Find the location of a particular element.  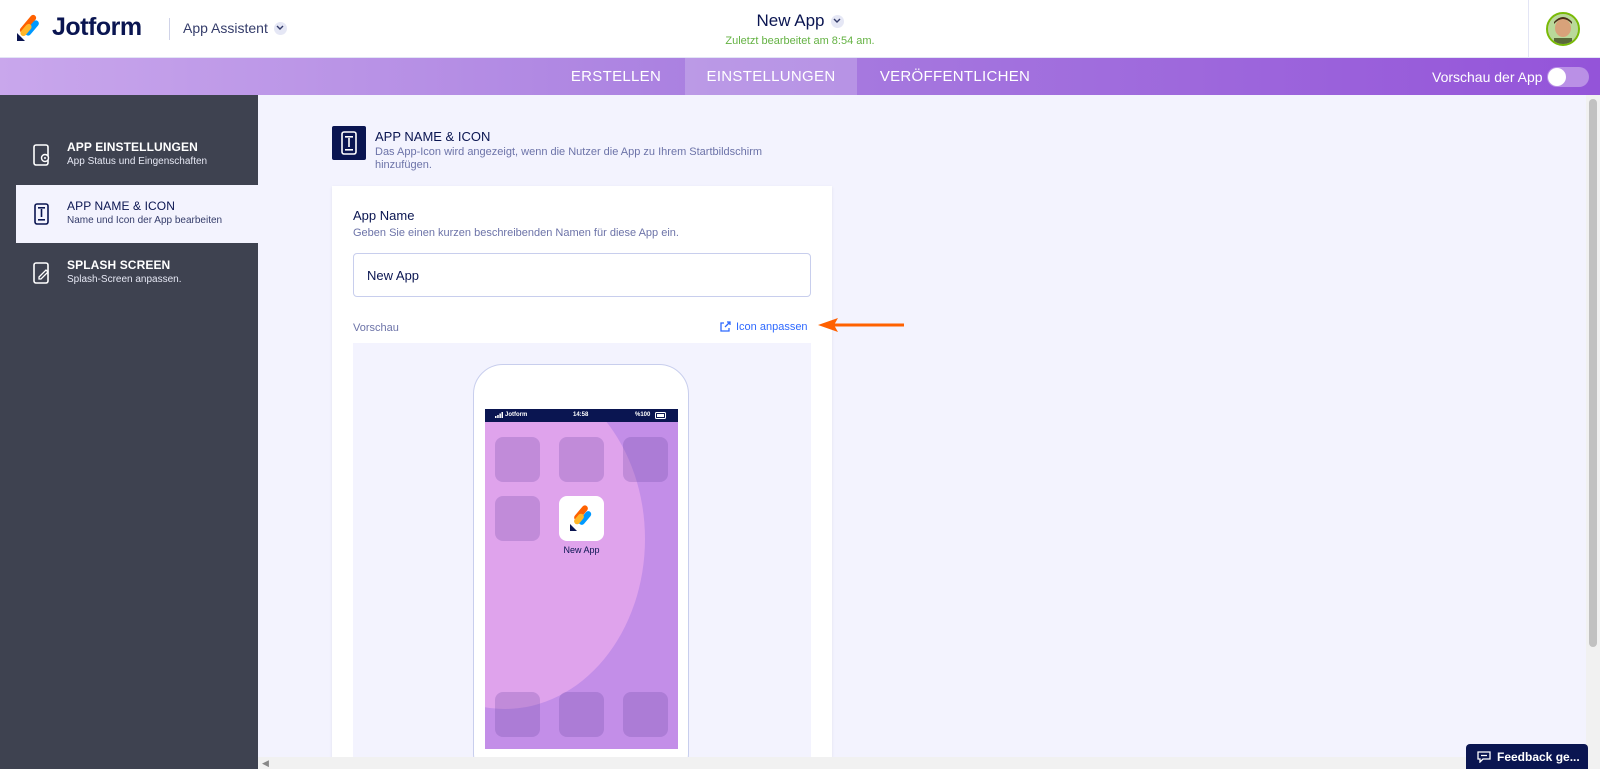

settings-doc-icon is located at coordinates (41, 155).